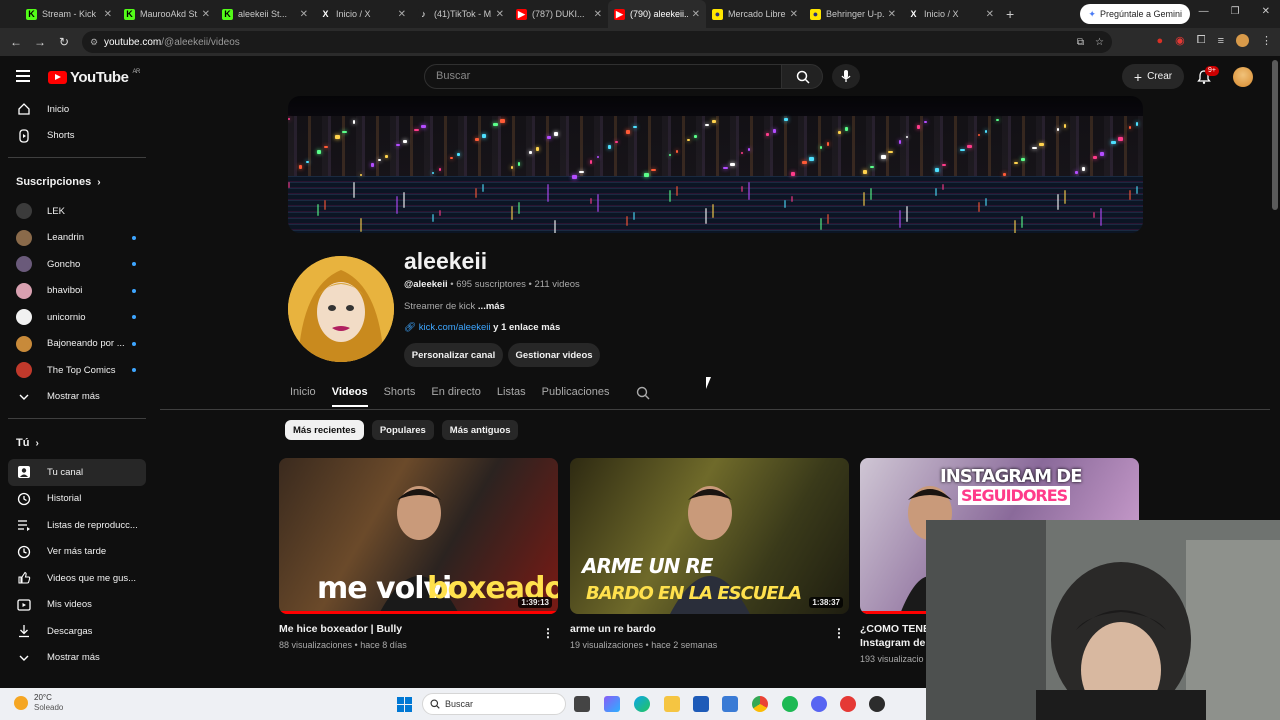 Image resolution: width=1280 pixels, height=720 pixels. What do you see at coordinates (40, 42) in the screenshot?
I see `forward-icon: →` at bounding box center [40, 42].